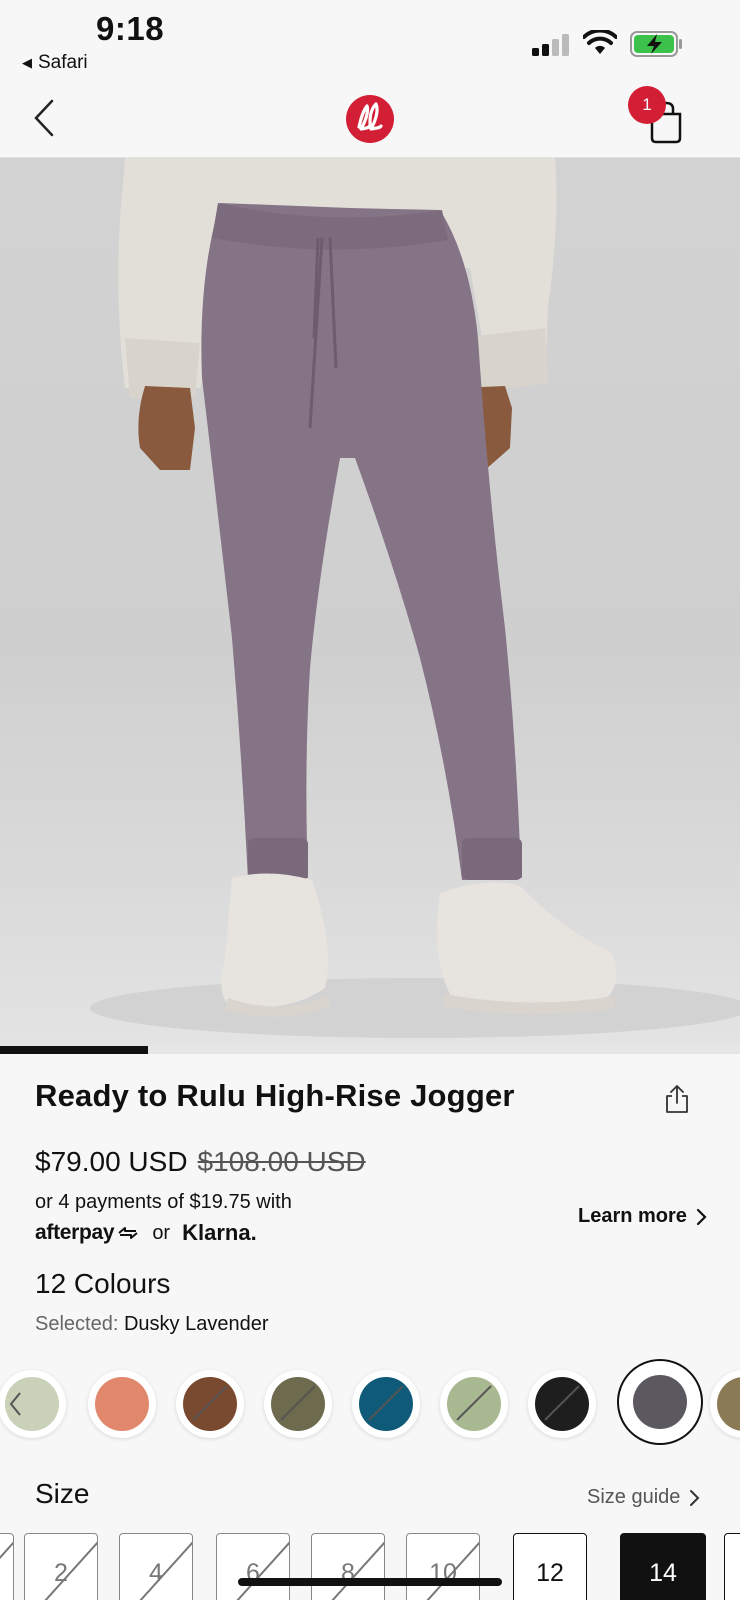 This screenshot has width=740, height=1600. What do you see at coordinates (15, 1404) in the screenshot?
I see `scroll-left-icon` at bounding box center [15, 1404].